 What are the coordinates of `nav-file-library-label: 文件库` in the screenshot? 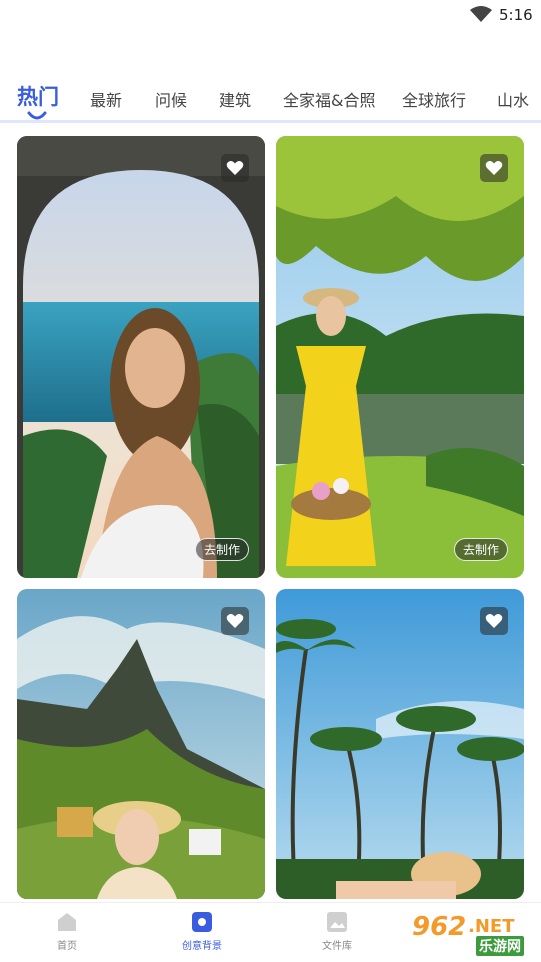 It's located at (337, 946).